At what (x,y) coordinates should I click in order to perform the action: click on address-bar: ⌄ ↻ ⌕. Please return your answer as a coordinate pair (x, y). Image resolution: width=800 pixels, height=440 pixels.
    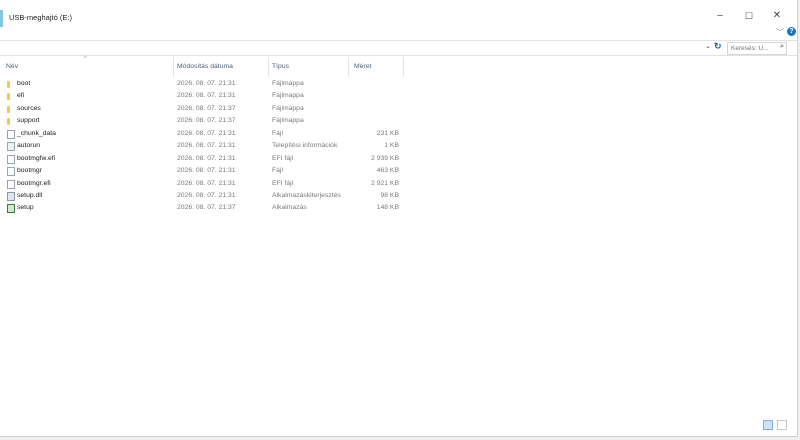
    Looking at the image, I should click on (398, 48).